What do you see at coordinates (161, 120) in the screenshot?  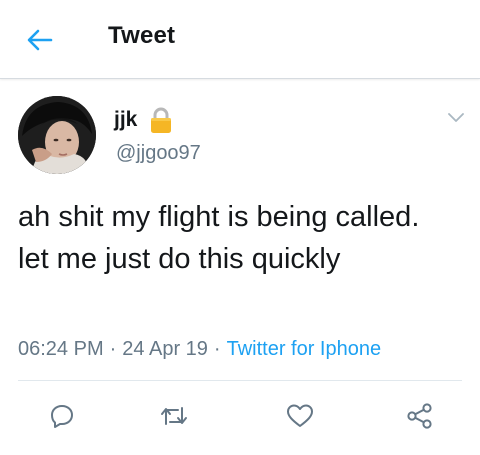 I see `lock-icon` at bounding box center [161, 120].